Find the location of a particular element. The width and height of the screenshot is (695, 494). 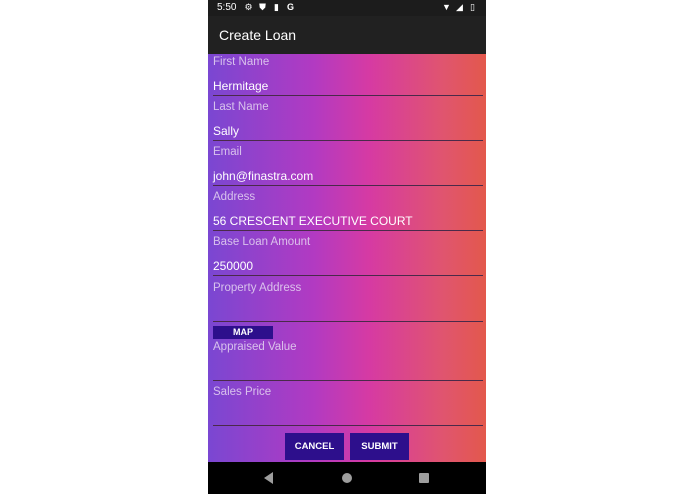

first-name-input: Hermitage is located at coordinates (240, 86).